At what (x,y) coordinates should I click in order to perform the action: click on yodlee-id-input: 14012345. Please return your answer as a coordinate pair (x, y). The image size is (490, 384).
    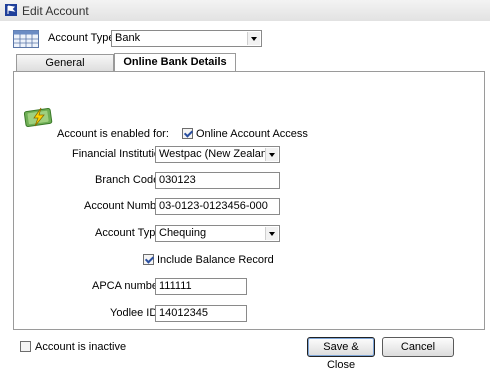
    Looking at the image, I should click on (201, 313).